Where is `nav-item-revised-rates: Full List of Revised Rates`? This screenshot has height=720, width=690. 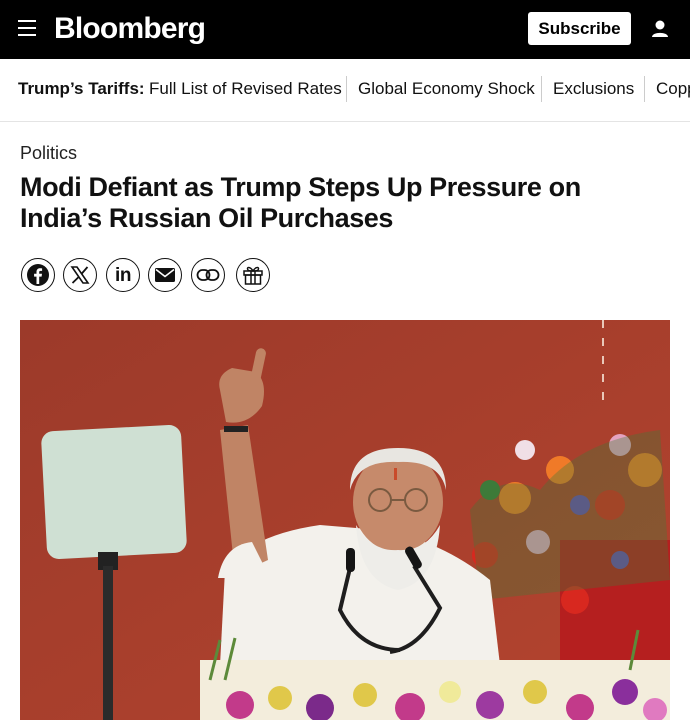
nav-item-revised-rates: Full List of Revised Rates is located at coordinates (245, 89).